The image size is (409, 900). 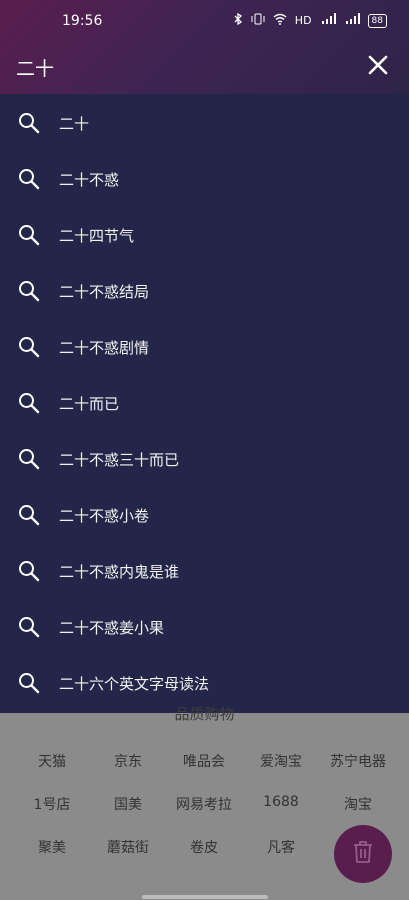 I want to click on signal-5g-icon, so click(x=328, y=20).